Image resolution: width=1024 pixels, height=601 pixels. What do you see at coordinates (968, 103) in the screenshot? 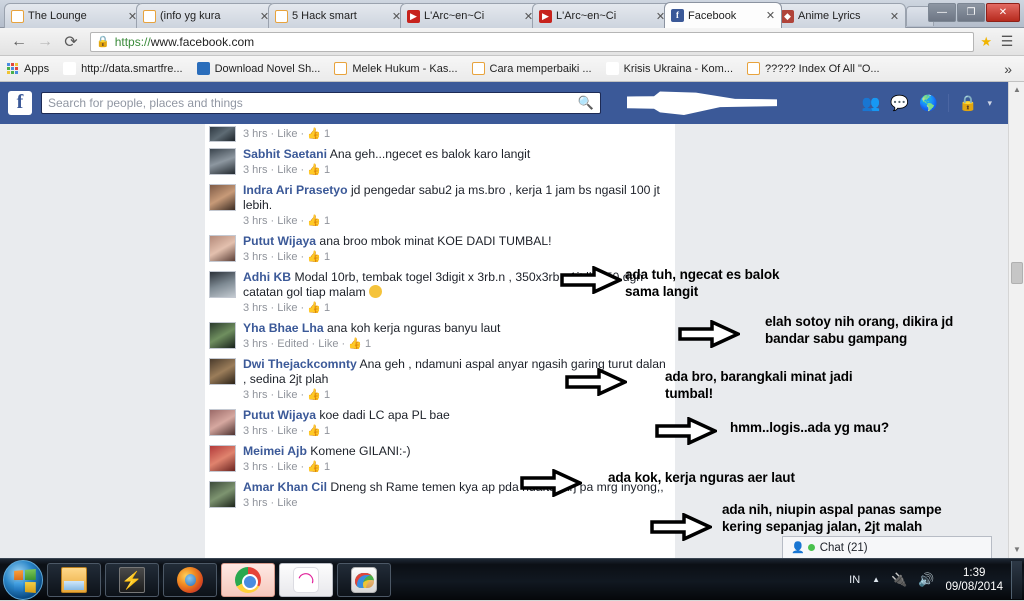
I see `privacy-lock-icon: 🔒` at bounding box center [968, 103].